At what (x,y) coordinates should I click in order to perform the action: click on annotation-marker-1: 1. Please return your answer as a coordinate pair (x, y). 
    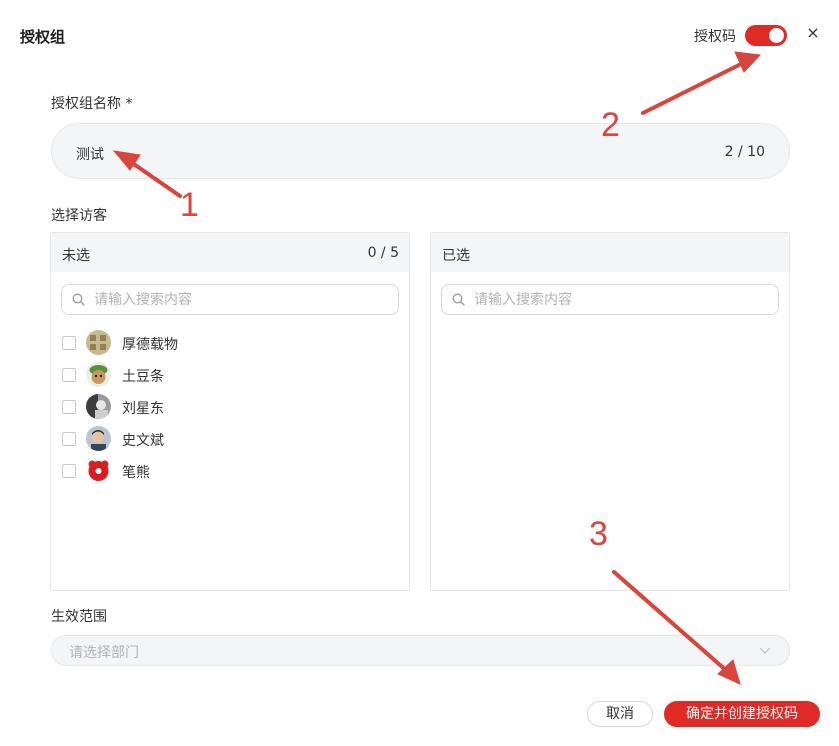
    Looking at the image, I should click on (189, 205).